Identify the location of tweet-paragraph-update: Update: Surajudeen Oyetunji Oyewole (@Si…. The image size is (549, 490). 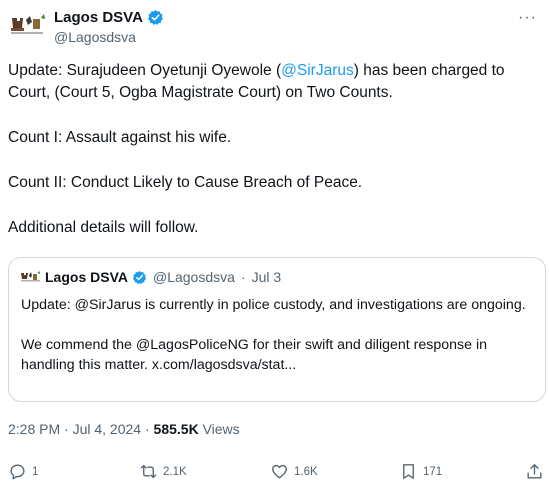
(273, 82).